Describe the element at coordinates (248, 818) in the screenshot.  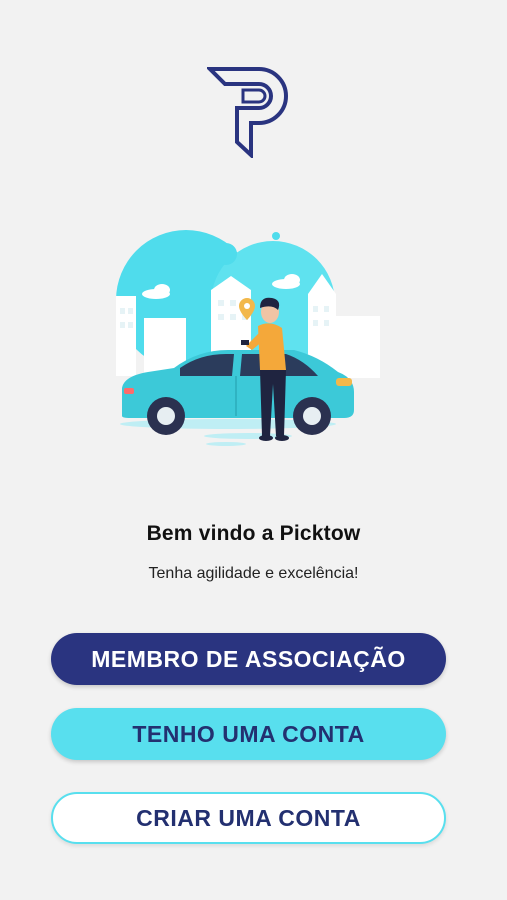
I see `create-account-button: CRIAR UMA CONTA` at that location.